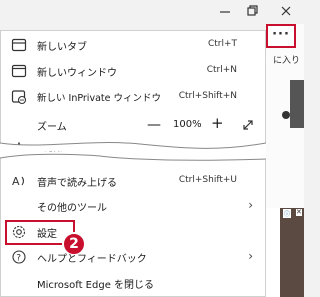 Image resolution: width=320 pixels, height=297 pixels. What do you see at coordinates (62, 47) in the screenshot?
I see `menu-item-label: 新しいタブ` at bounding box center [62, 47].